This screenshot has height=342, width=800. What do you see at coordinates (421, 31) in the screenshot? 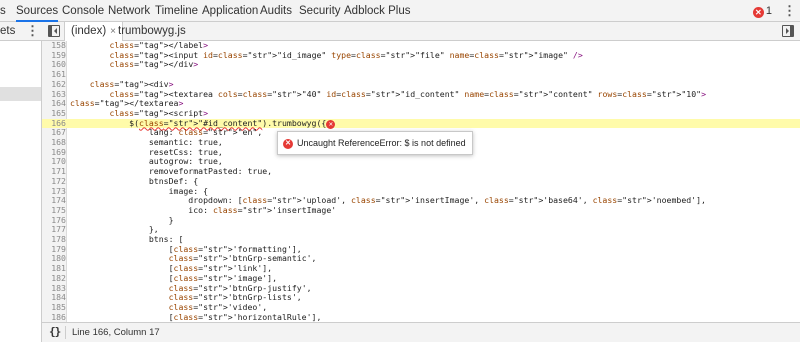
I see `editor-tab-strip: (index) × trumbowyg.js` at bounding box center [421, 31].